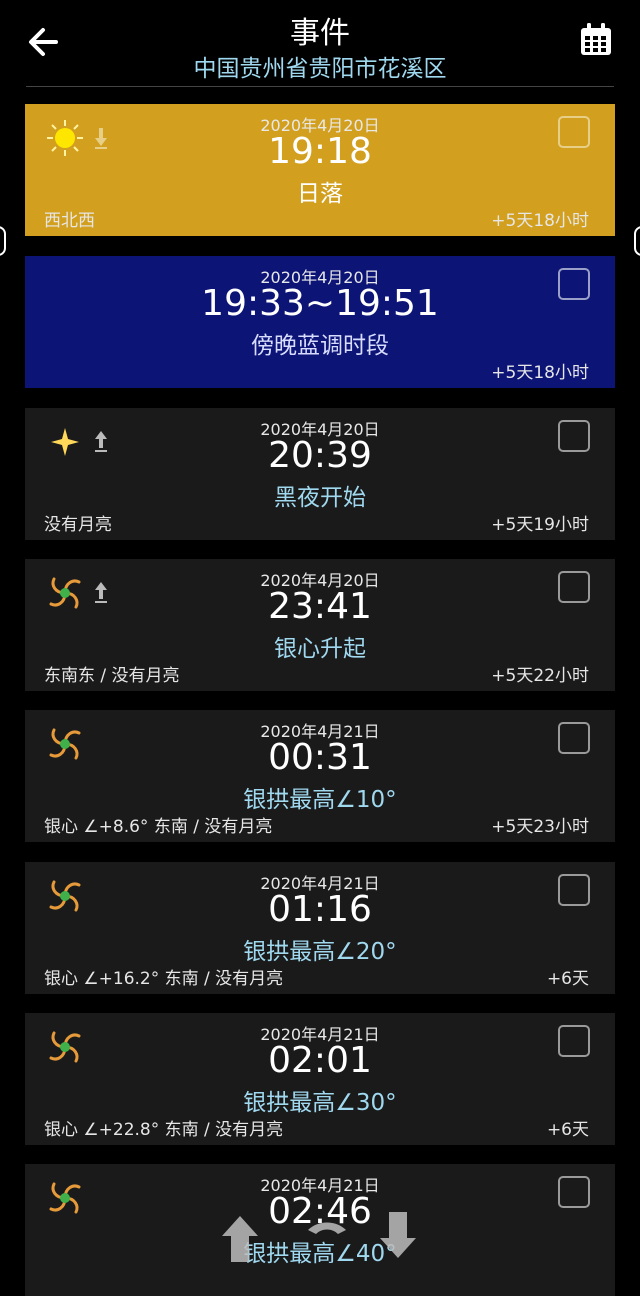 The image size is (640, 1296). Describe the element at coordinates (320, 498) in the screenshot. I see `event-name: 黑夜开始` at that location.